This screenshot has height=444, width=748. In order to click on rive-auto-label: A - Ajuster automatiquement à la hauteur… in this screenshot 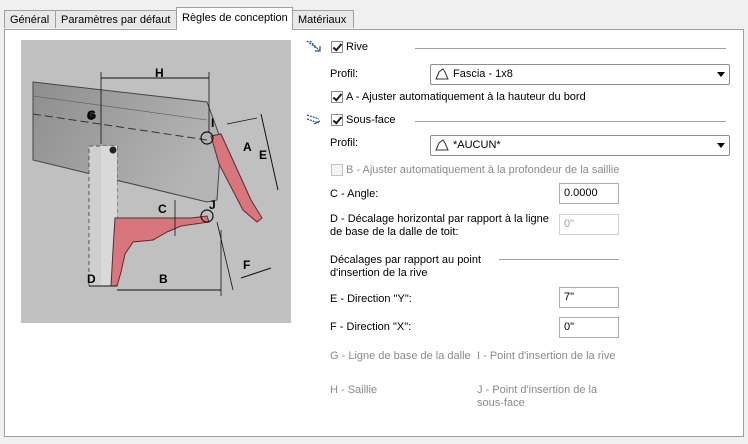, I will do `click(466, 97)`.